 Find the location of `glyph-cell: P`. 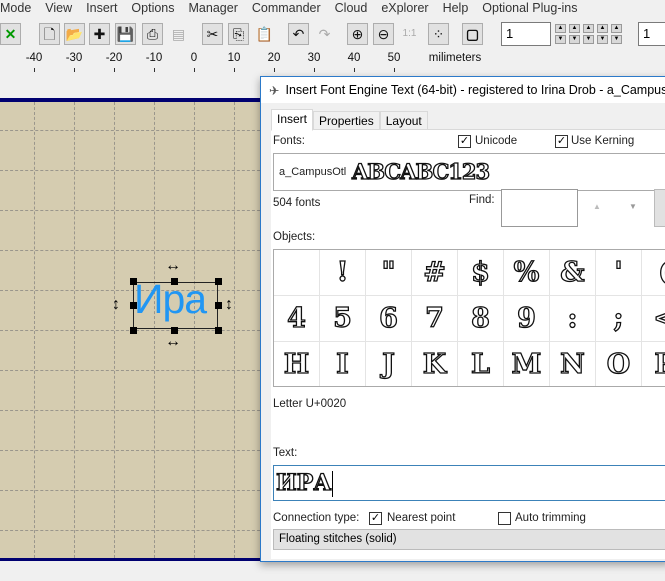

glyph-cell: P is located at coordinates (653, 364).